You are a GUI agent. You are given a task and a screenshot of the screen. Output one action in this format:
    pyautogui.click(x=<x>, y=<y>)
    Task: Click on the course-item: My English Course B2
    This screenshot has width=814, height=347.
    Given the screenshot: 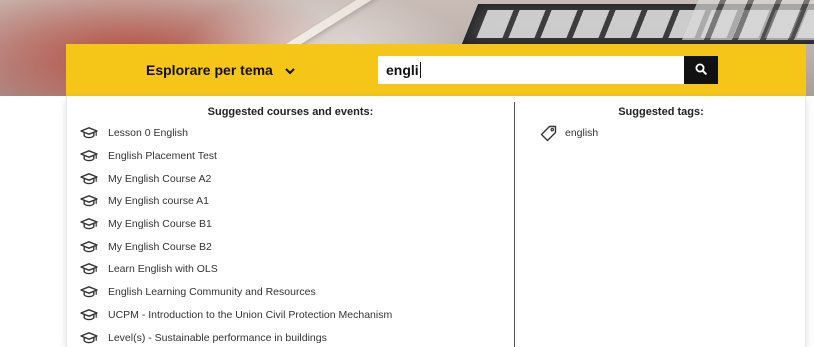 What is the action you would take?
    pyautogui.click(x=294, y=246)
    